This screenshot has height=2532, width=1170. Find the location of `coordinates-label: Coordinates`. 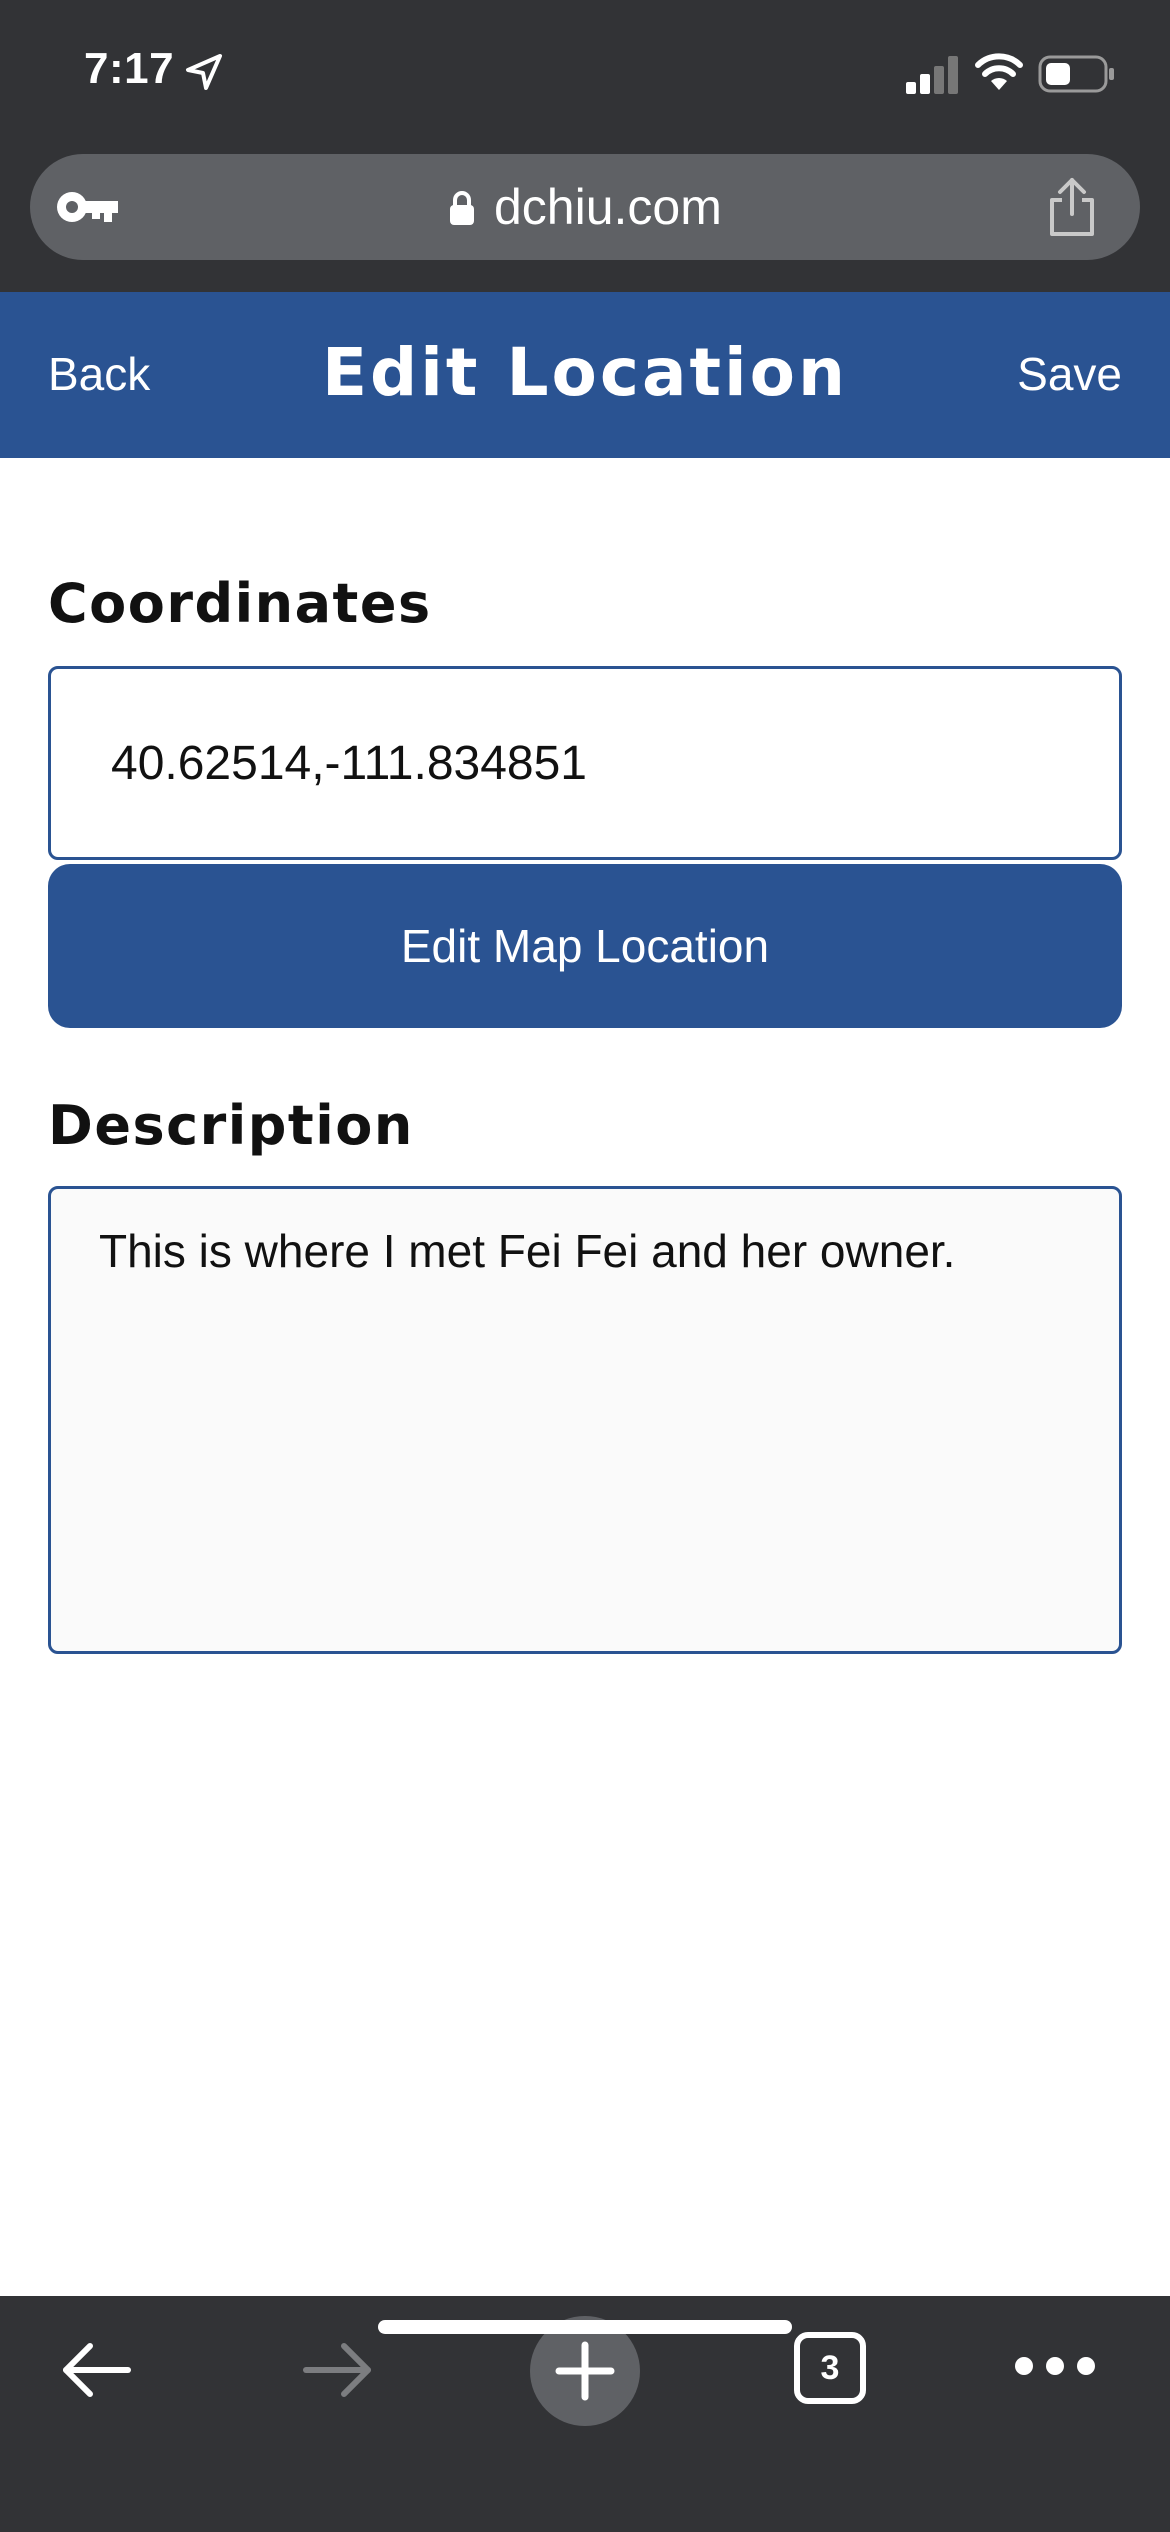

coordinates-label: Coordinates is located at coordinates (240, 603).